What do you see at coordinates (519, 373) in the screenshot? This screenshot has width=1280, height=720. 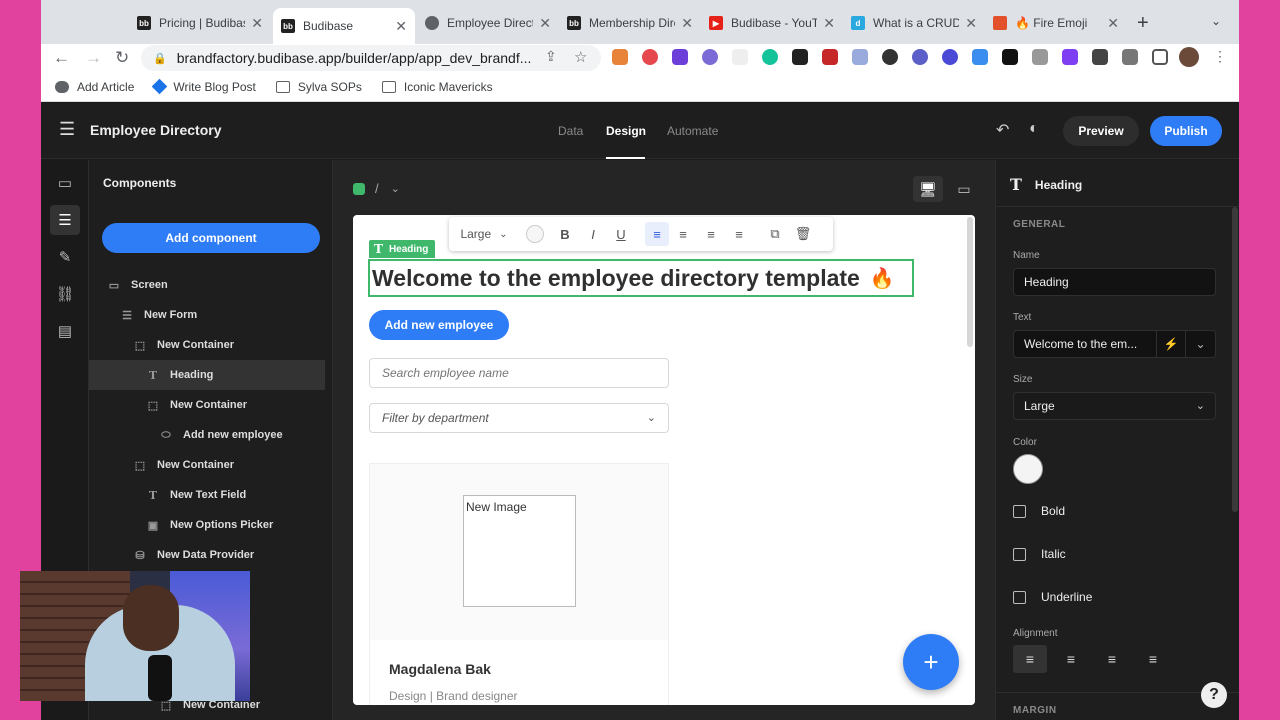 I see `search-input` at bounding box center [519, 373].